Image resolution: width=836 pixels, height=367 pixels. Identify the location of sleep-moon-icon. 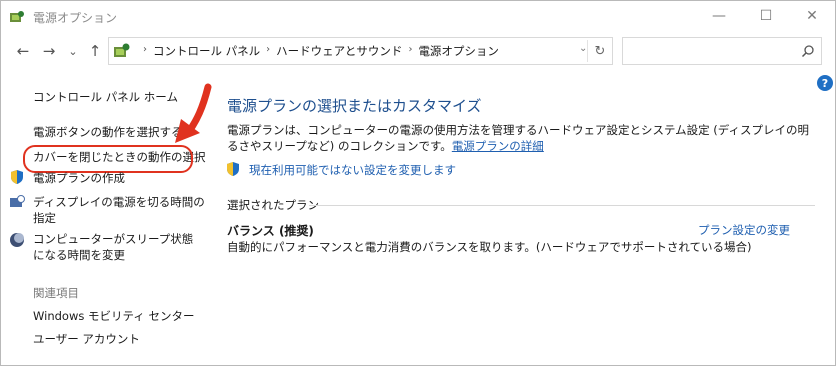
(17, 240).